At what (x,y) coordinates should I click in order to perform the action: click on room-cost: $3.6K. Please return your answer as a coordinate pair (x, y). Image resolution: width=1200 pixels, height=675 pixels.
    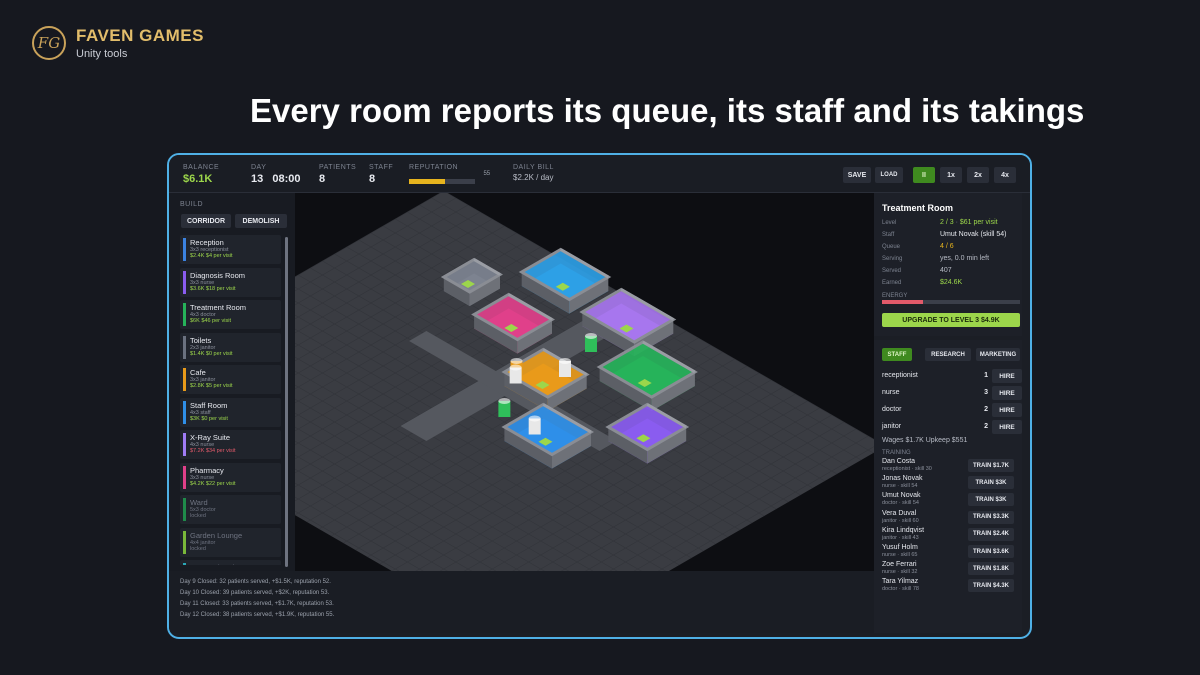
    Looking at the image, I should click on (197, 288).